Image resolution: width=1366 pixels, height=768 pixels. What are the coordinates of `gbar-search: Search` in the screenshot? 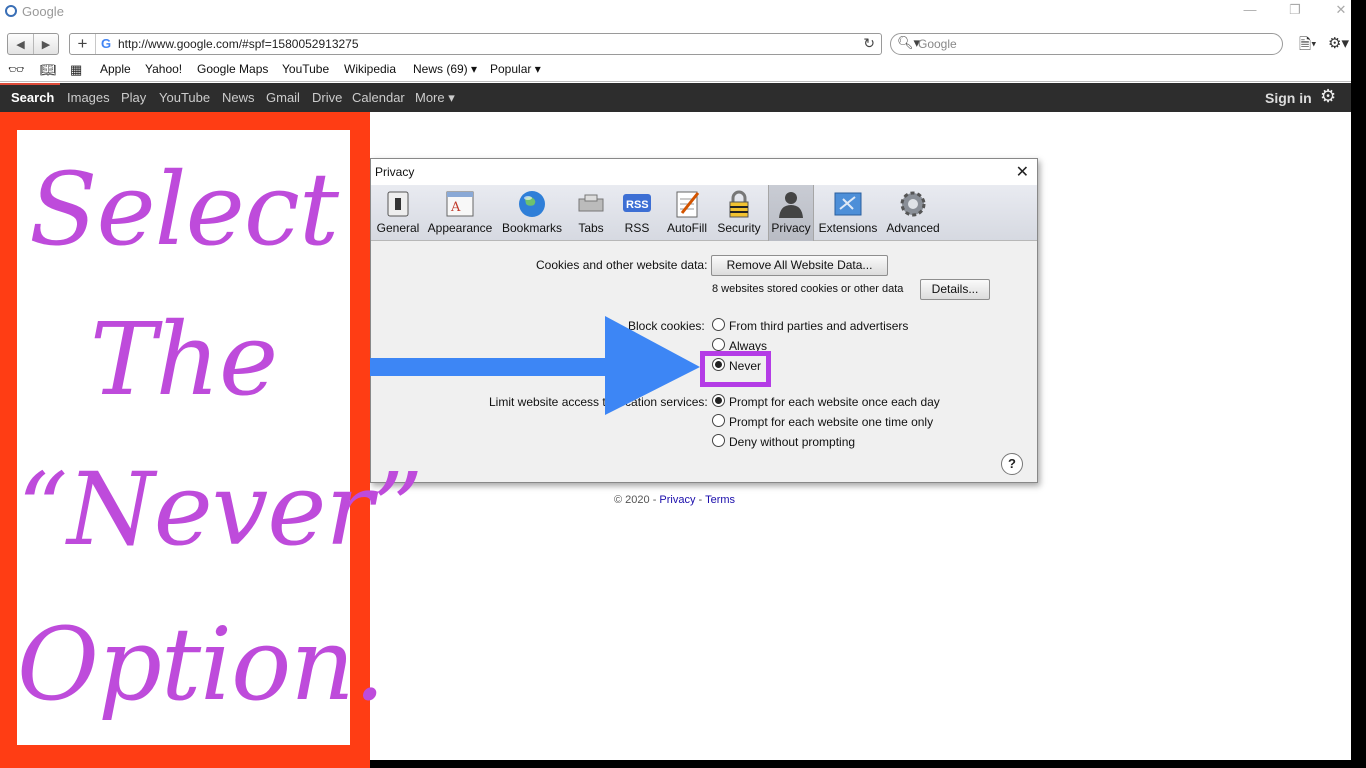 It's located at (32, 97).